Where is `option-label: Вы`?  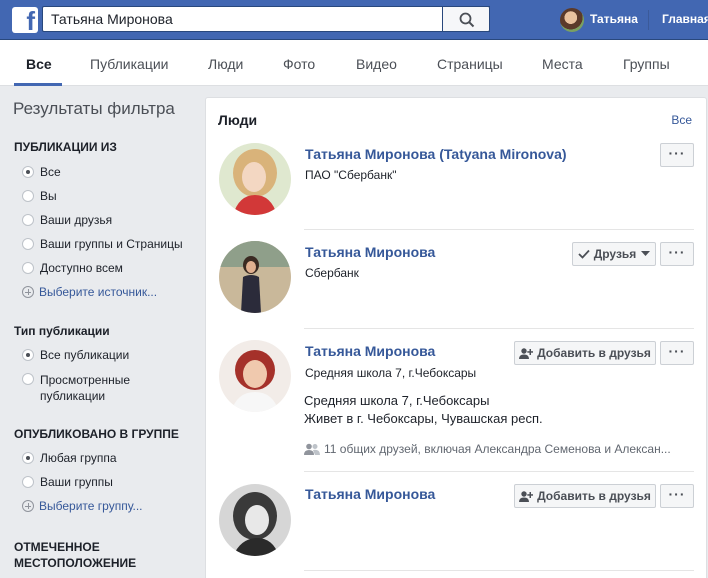 option-label: Вы is located at coordinates (48, 196).